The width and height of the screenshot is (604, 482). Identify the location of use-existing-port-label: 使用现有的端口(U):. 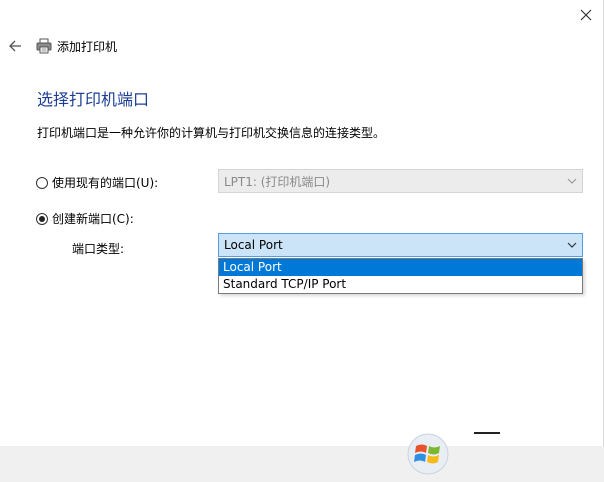
(105, 183).